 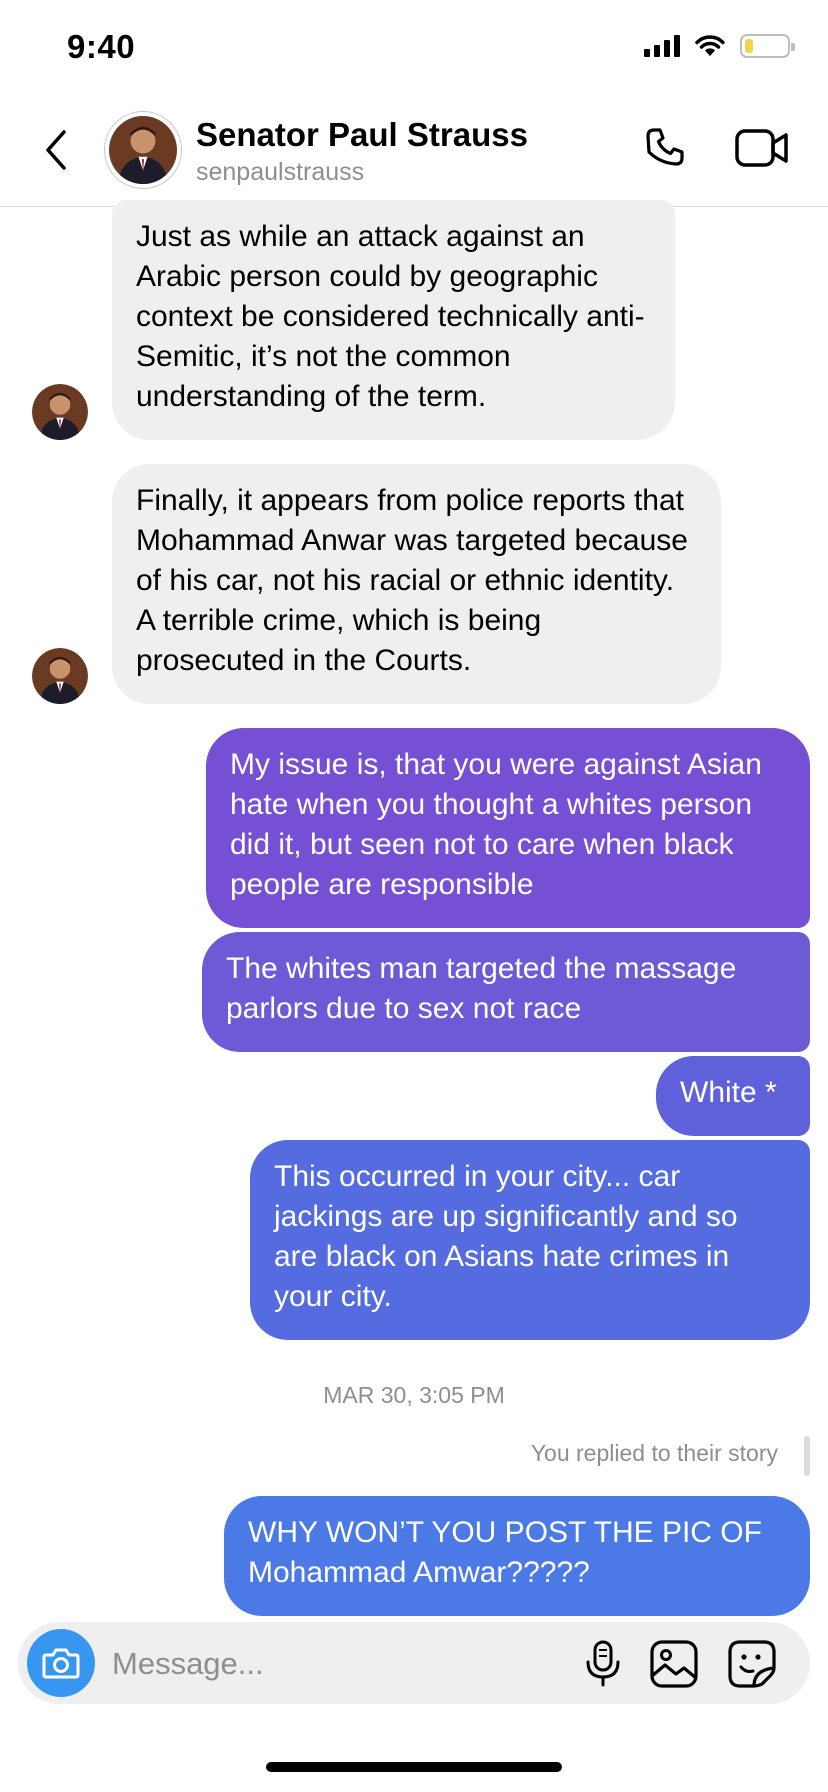 What do you see at coordinates (414, 1767) in the screenshot?
I see `home-indicator` at bounding box center [414, 1767].